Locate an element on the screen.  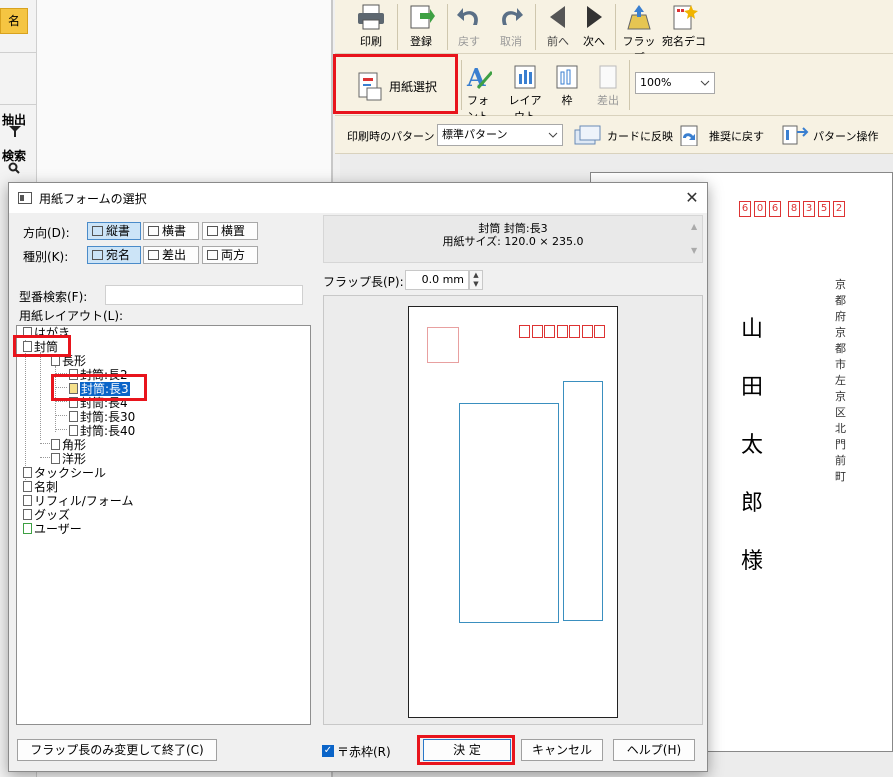
print-button: 印刷 is located at coordinates (371, 26).